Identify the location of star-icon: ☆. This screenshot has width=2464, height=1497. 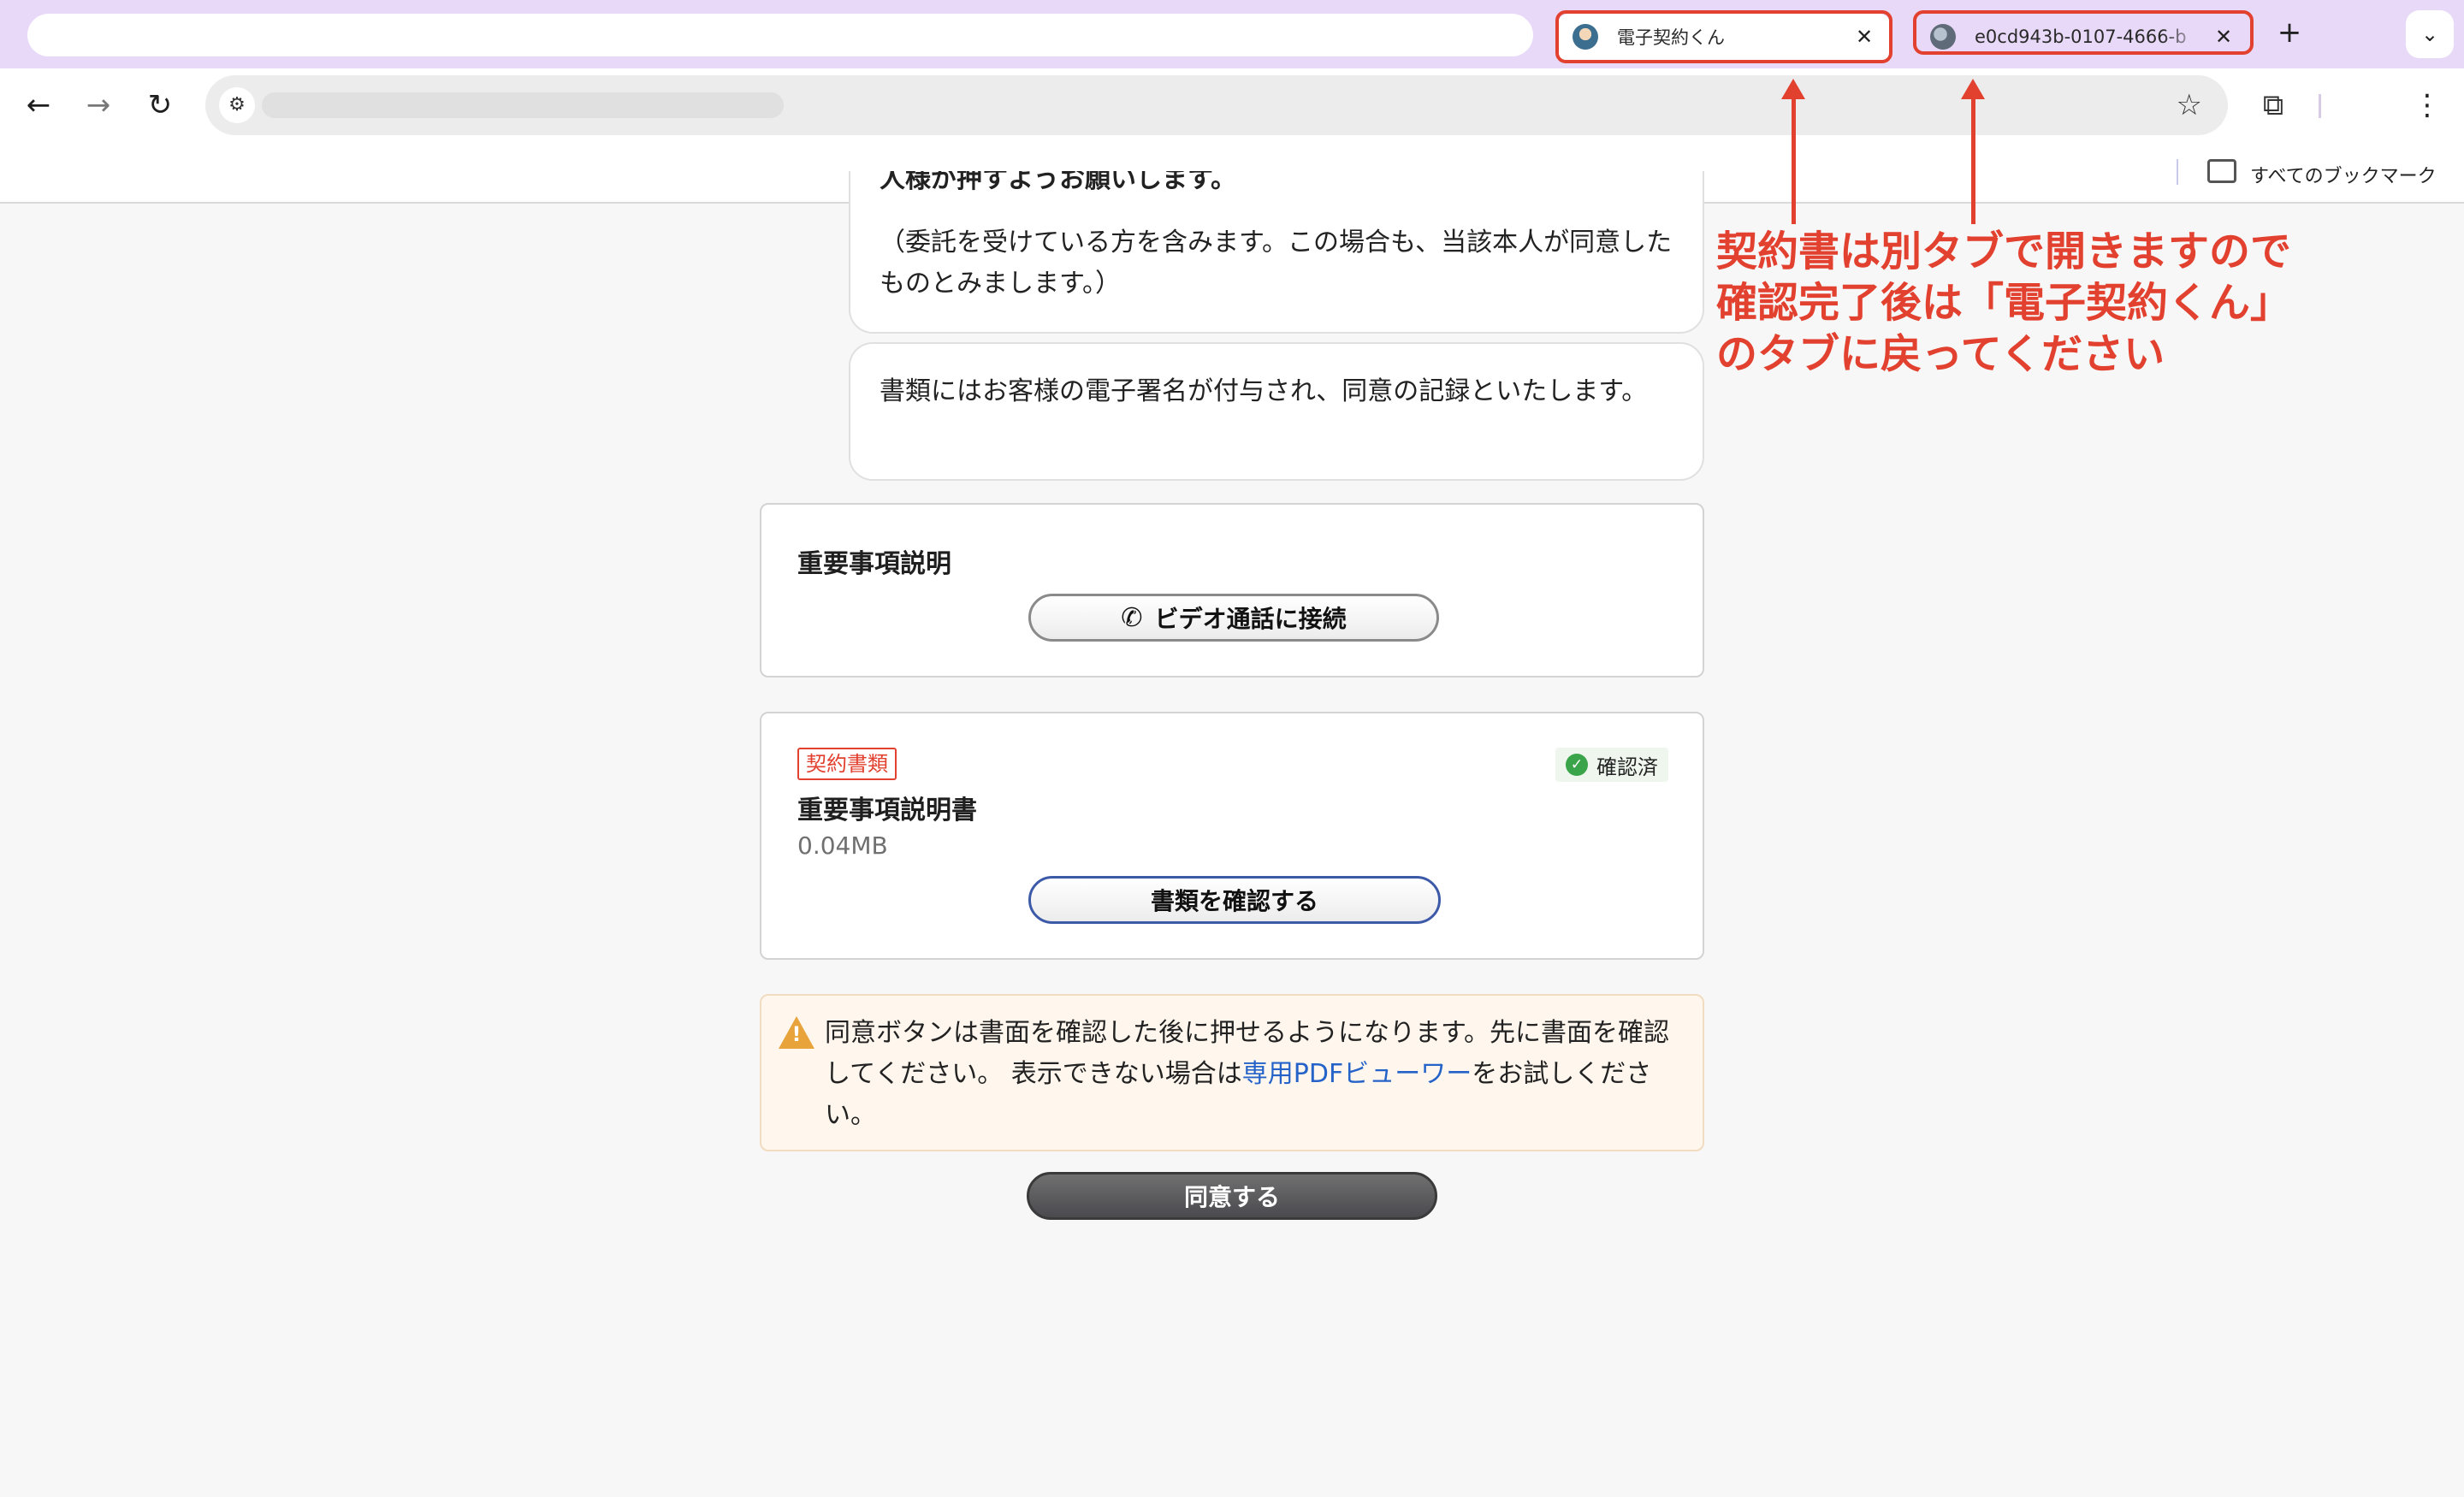
(2189, 105).